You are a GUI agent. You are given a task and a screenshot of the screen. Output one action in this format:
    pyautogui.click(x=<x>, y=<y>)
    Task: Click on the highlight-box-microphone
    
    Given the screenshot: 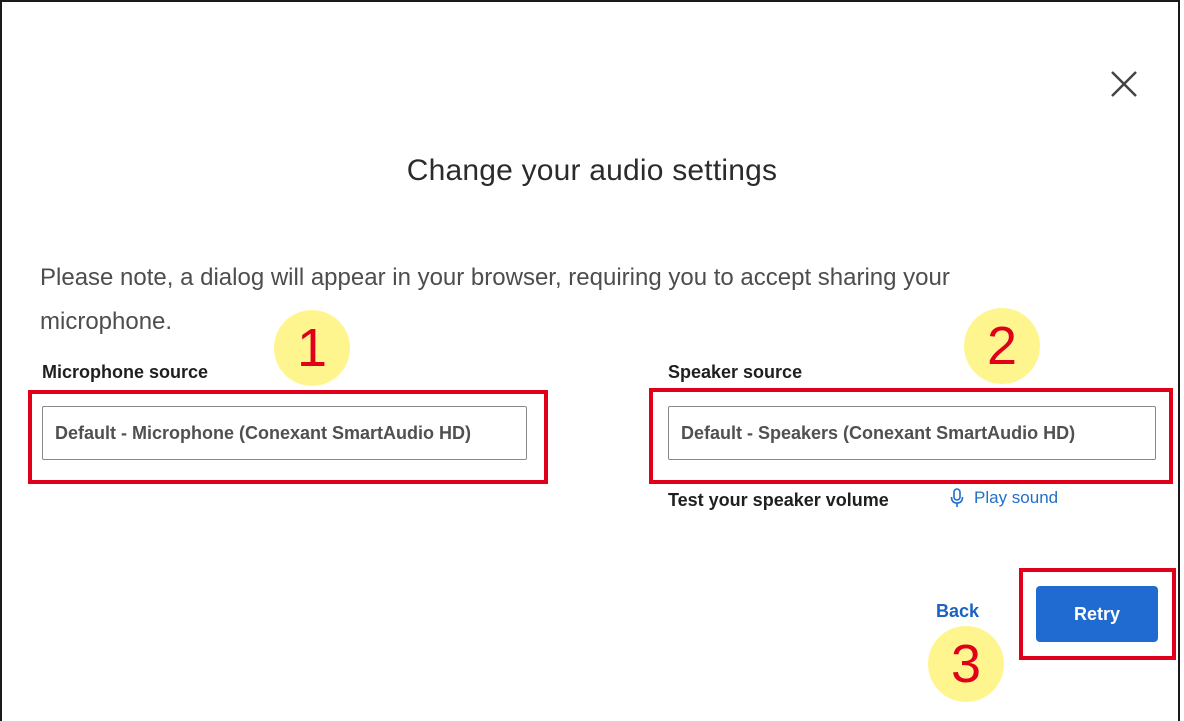 What is the action you would take?
    pyautogui.click(x=288, y=437)
    